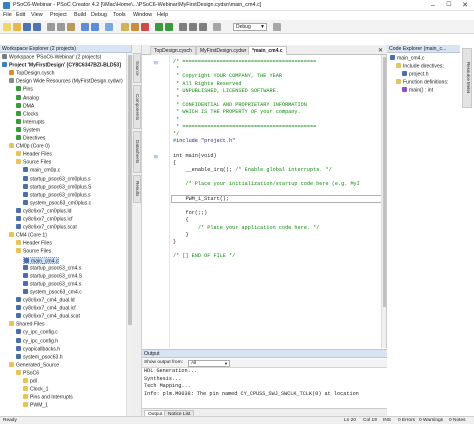 This screenshot has height=424, width=474. What do you see at coordinates (419, 74) in the screenshot?
I see `code-explorer-label: project.h` at bounding box center [419, 74].